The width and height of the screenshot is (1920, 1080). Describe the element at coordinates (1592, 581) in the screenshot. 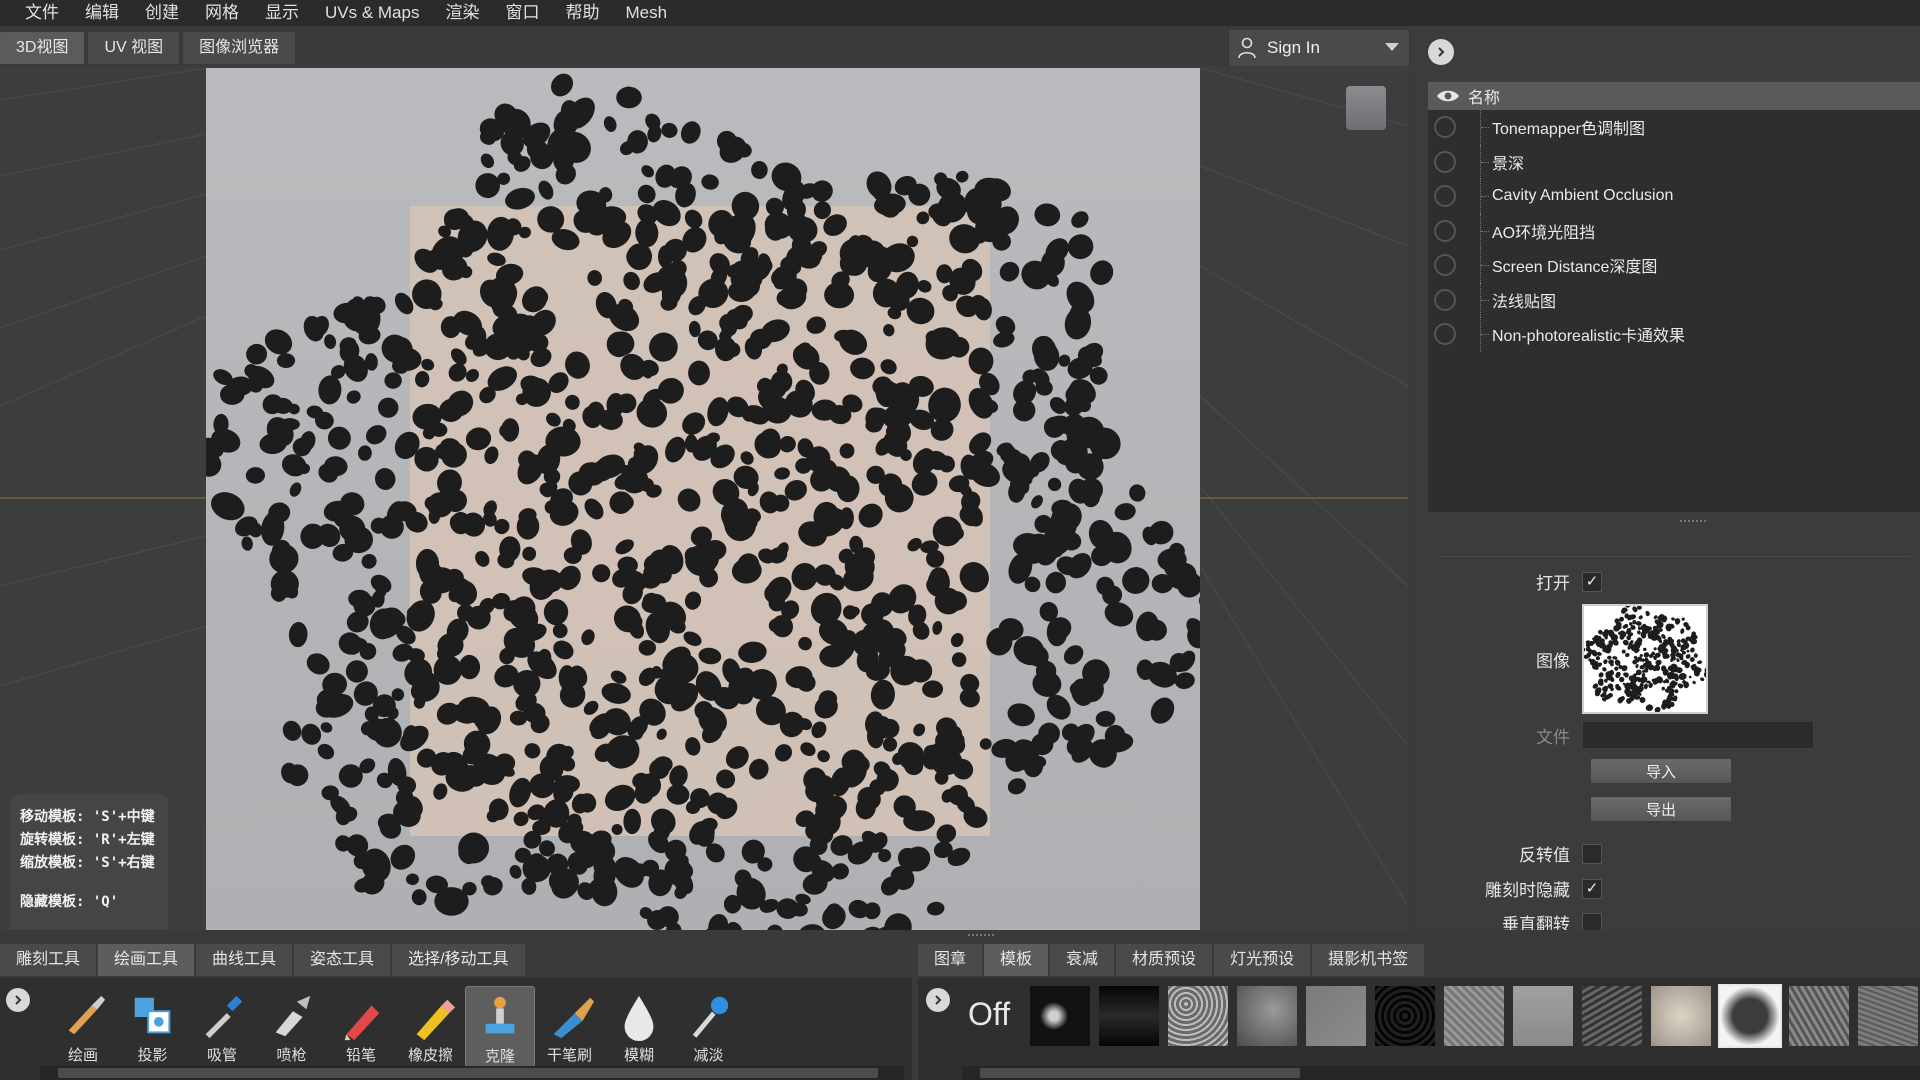

I see `open-checkbox: ✓` at that location.